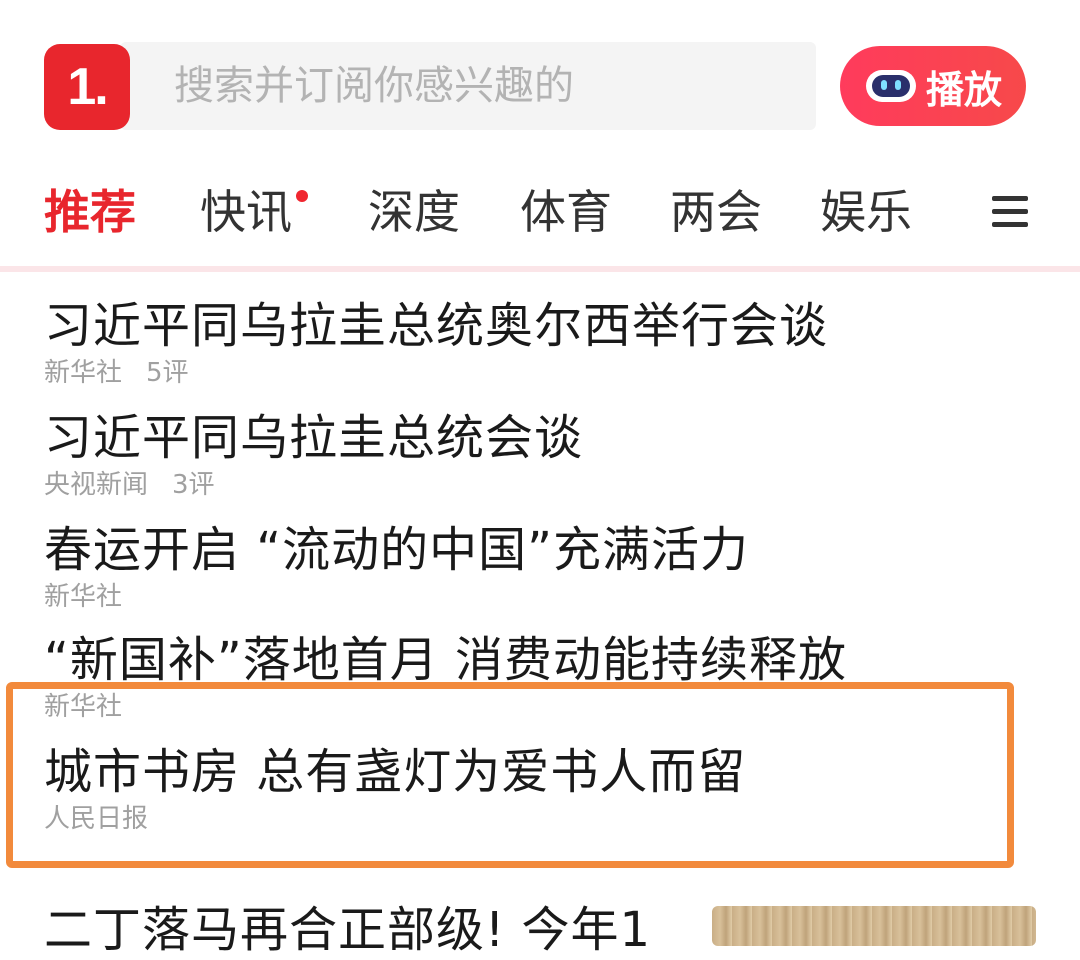  Describe the element at coordinates (90, 212) in the screenshot. I see `tab-recommend: 推荐` at that location.